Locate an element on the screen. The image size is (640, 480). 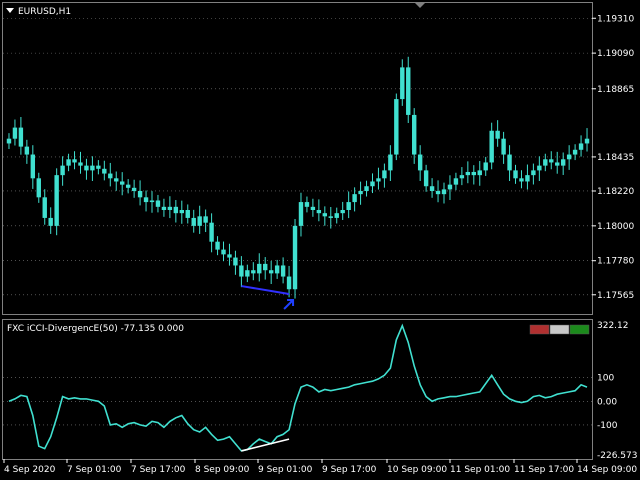
time-tick-label: 14 Sep 09:00 is located at coordinates (607, 470).